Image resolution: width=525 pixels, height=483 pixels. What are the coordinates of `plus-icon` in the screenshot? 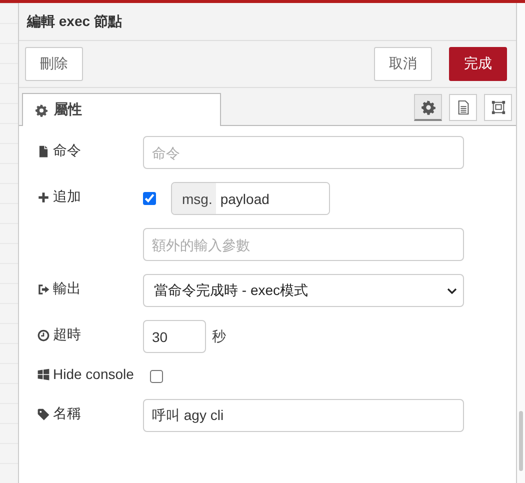 It's located at (43, 197).